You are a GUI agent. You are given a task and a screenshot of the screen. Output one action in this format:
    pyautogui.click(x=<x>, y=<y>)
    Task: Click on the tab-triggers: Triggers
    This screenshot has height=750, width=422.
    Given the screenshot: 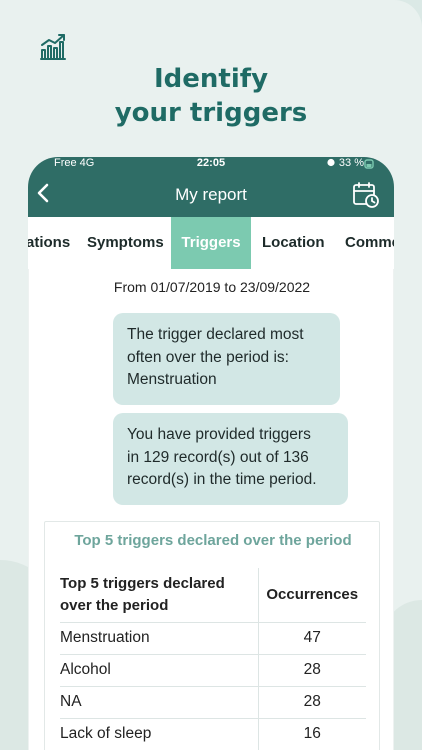 What is the action you would take?
    pyautogui.click(x=211, y=243)
    